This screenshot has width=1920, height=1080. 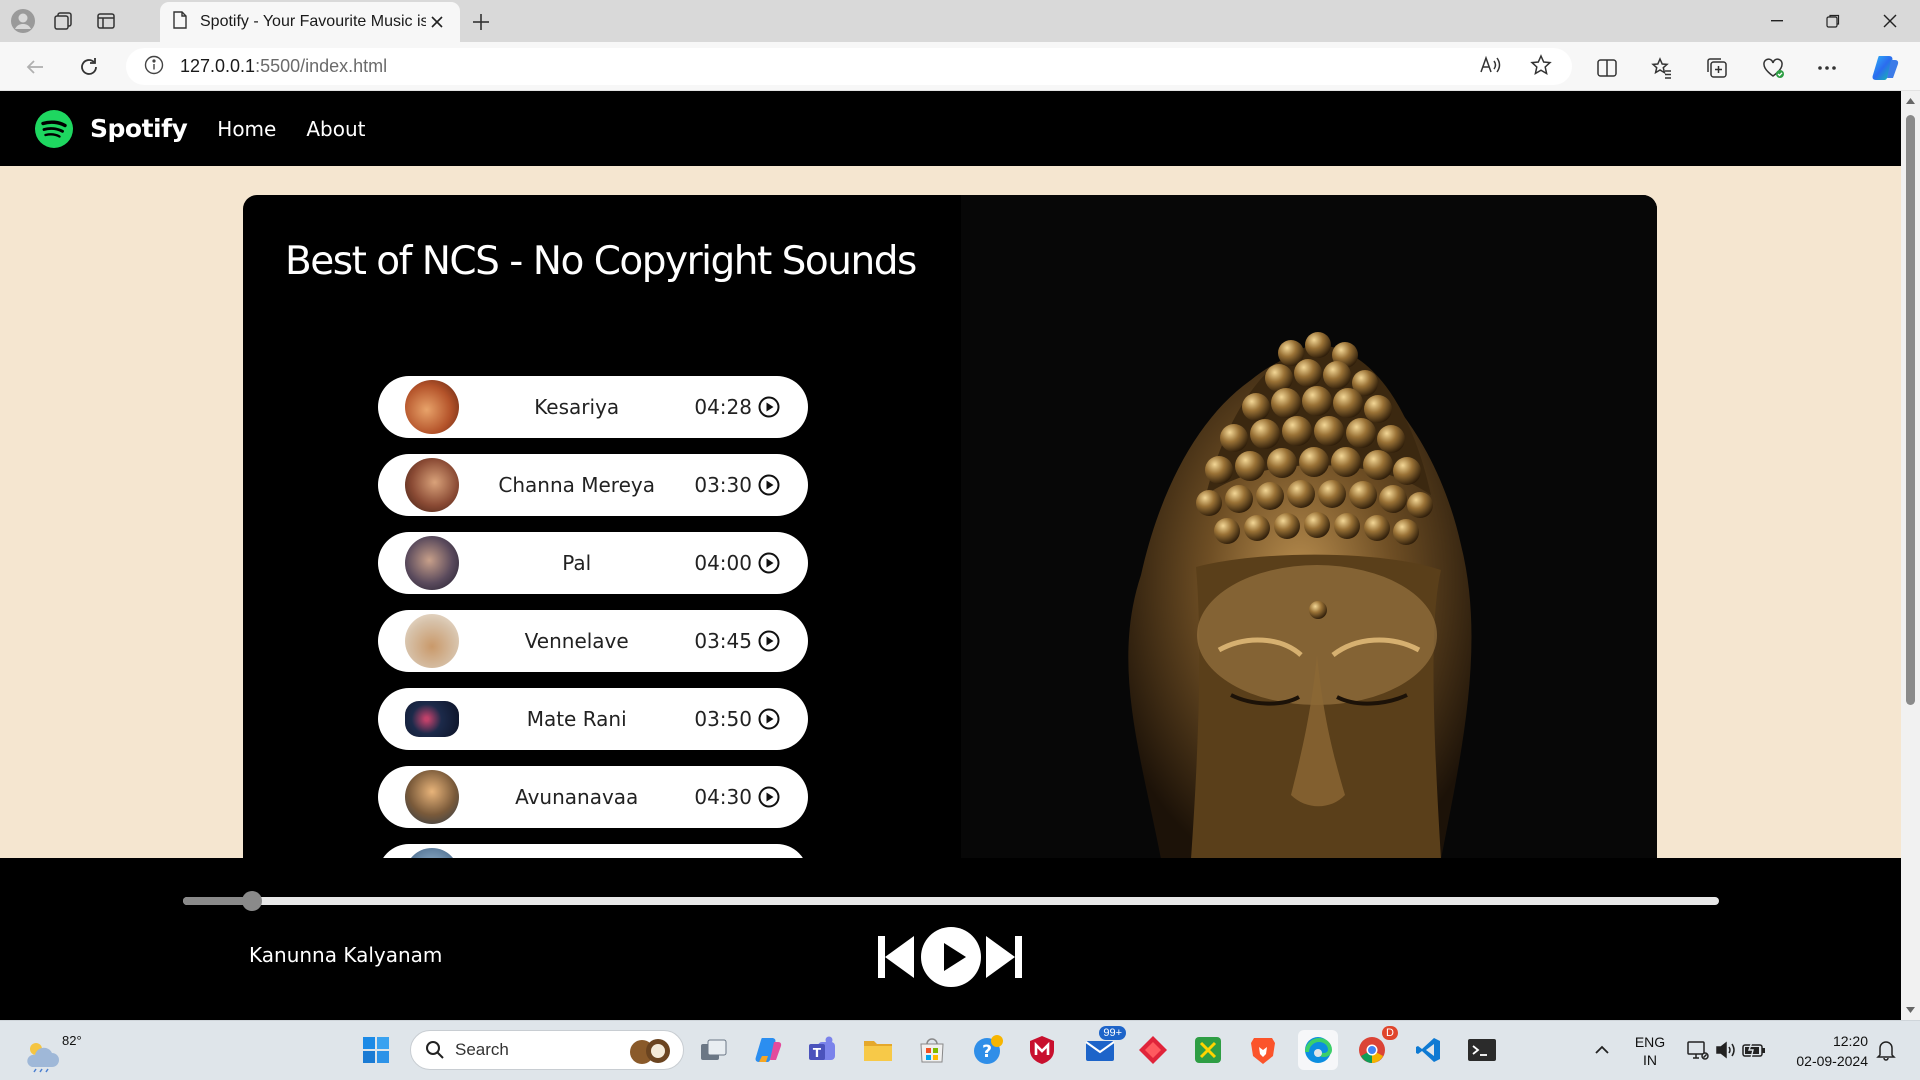 I want to click on collections-icon, so click(x=1717, y=68).